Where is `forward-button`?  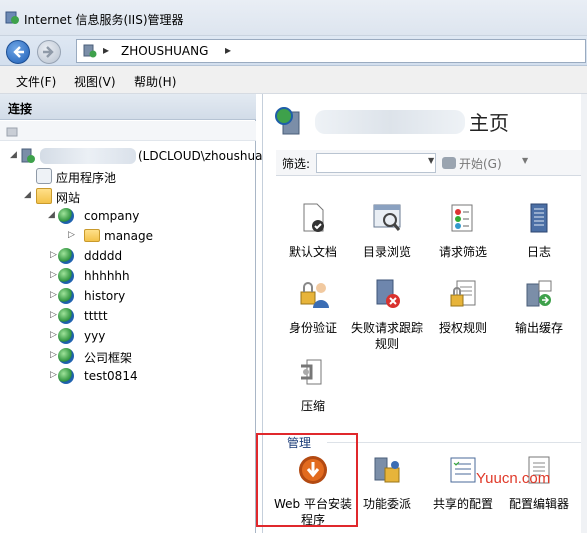 forward-button is located at coordinates (49, 52).